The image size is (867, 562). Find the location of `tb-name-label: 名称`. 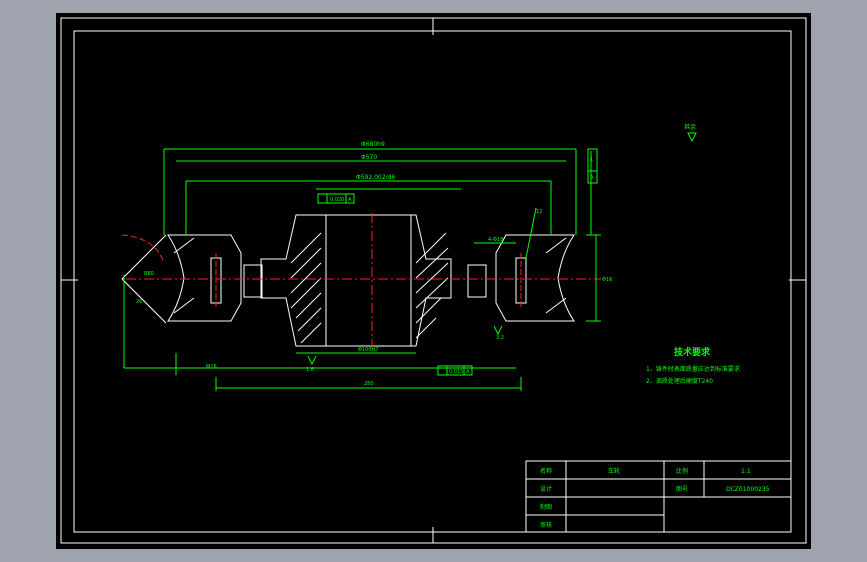

tb-name-label: 名称 is located at coordinates (546, 471).